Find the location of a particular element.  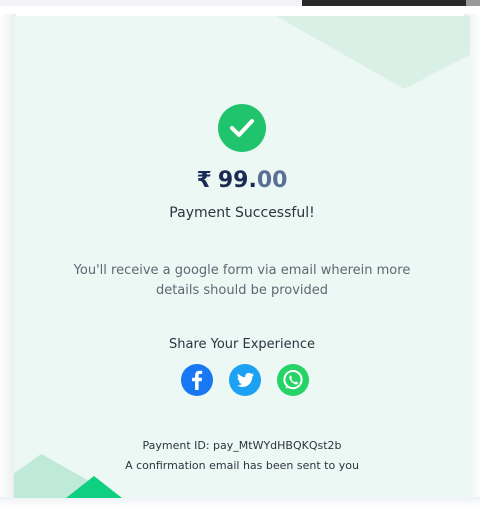

payment-status: Payment Successful! is located at coordinates (242, 213).